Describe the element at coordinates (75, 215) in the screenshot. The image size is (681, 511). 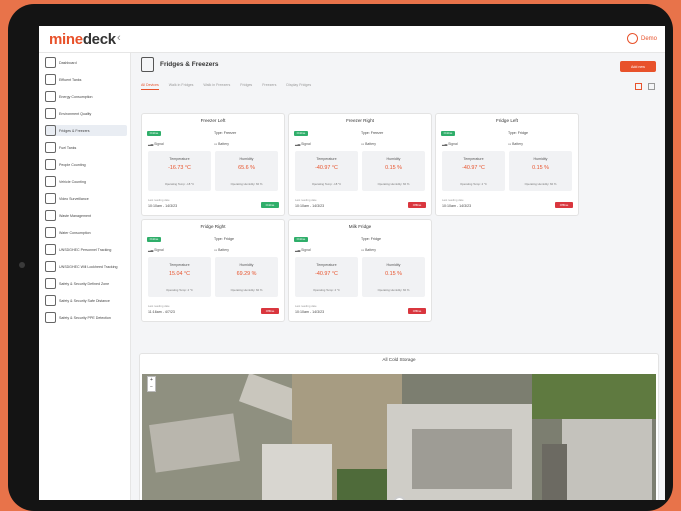
I see `sidebar-item-label: Waste Management` at that location.